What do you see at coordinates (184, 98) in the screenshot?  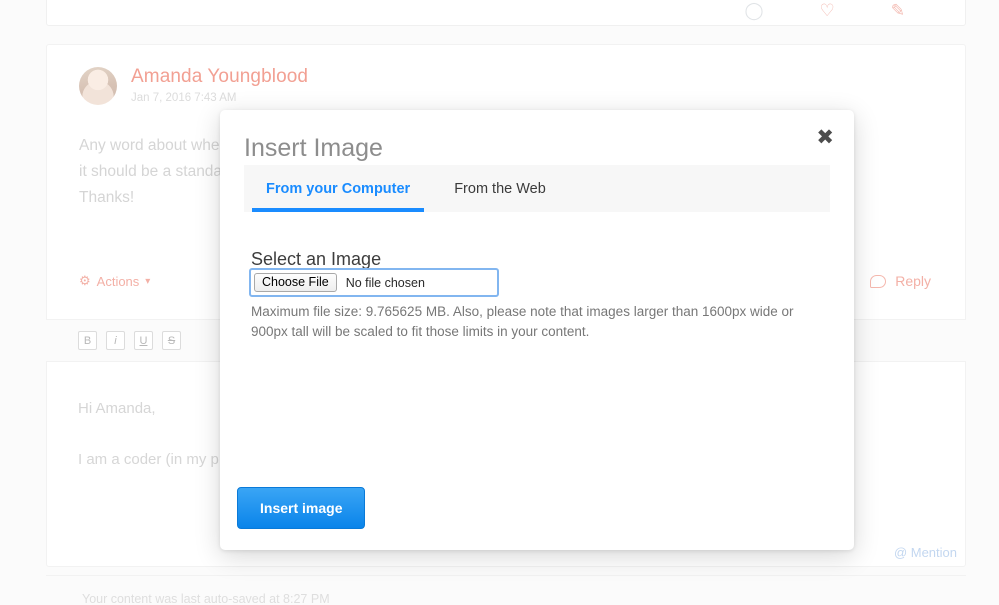 I see `post-timestamp: Jan 7, 2016 7:43 AM` at bounding box center [184, 98].